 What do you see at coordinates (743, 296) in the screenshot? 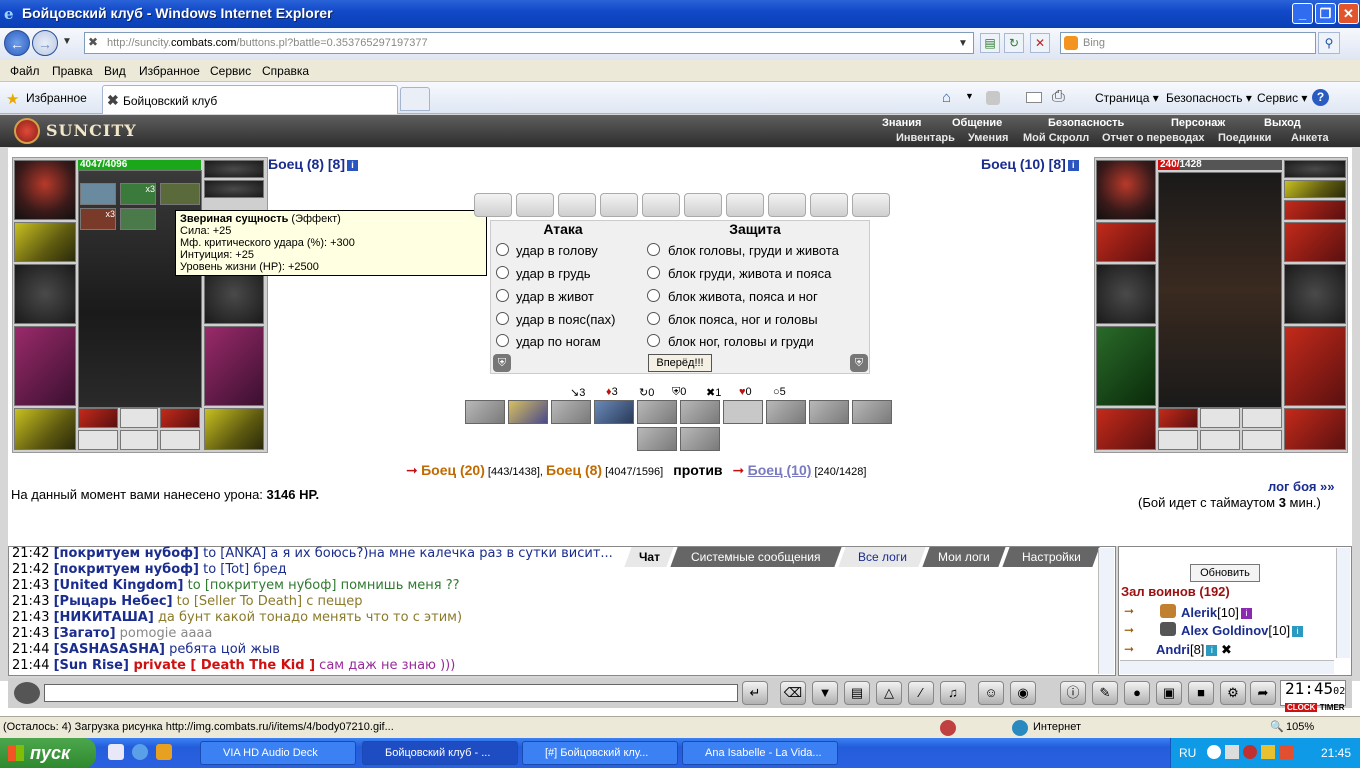
I see `defense-label-3: блок живота, пояса и ног` at bounding box center [743, 296].